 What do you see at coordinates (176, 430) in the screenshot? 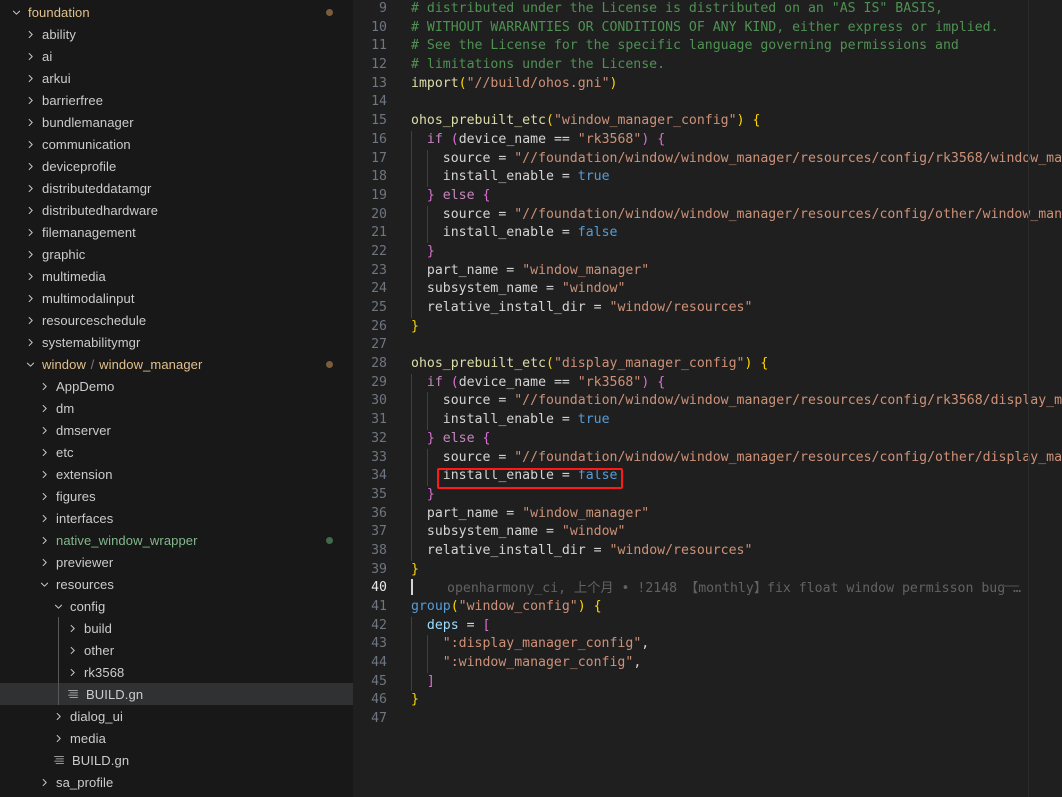
I see `tree-folder-item: dmserver` at bounding box center [176, 430].